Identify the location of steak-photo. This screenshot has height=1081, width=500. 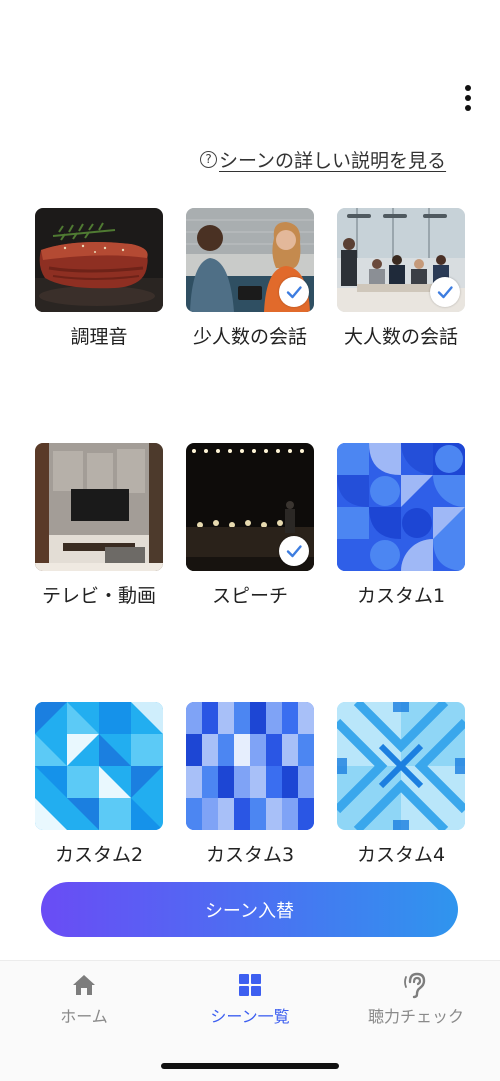
(99, 260).